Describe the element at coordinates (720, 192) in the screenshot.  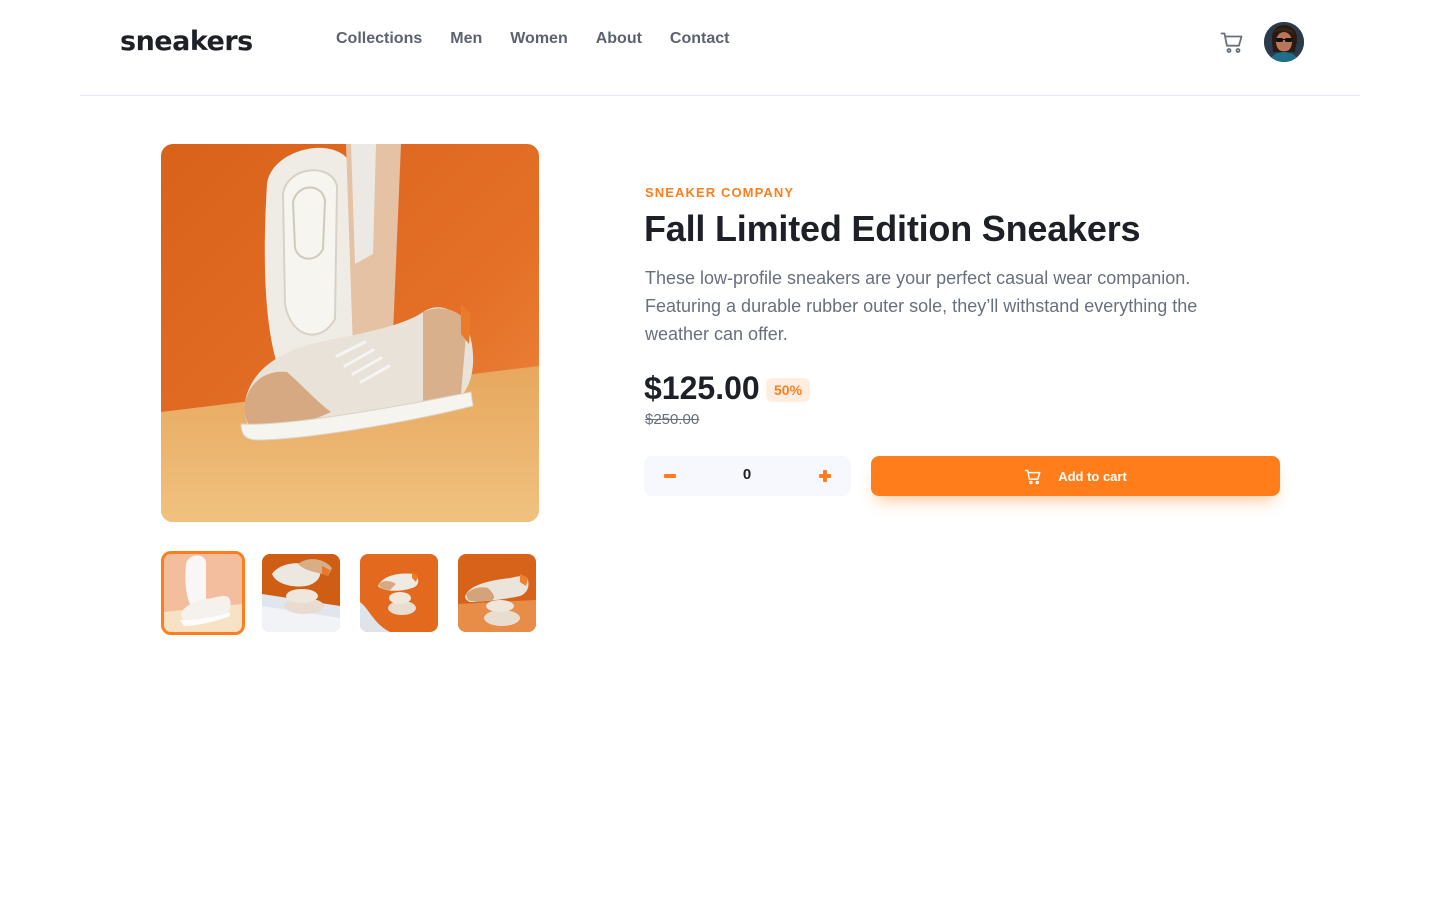
I see `company-name: SNEAKER COMPANY` at that location.